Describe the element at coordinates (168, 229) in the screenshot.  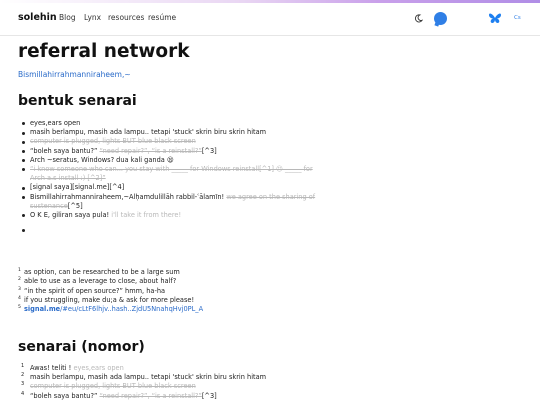
I see `list-item` at that location.